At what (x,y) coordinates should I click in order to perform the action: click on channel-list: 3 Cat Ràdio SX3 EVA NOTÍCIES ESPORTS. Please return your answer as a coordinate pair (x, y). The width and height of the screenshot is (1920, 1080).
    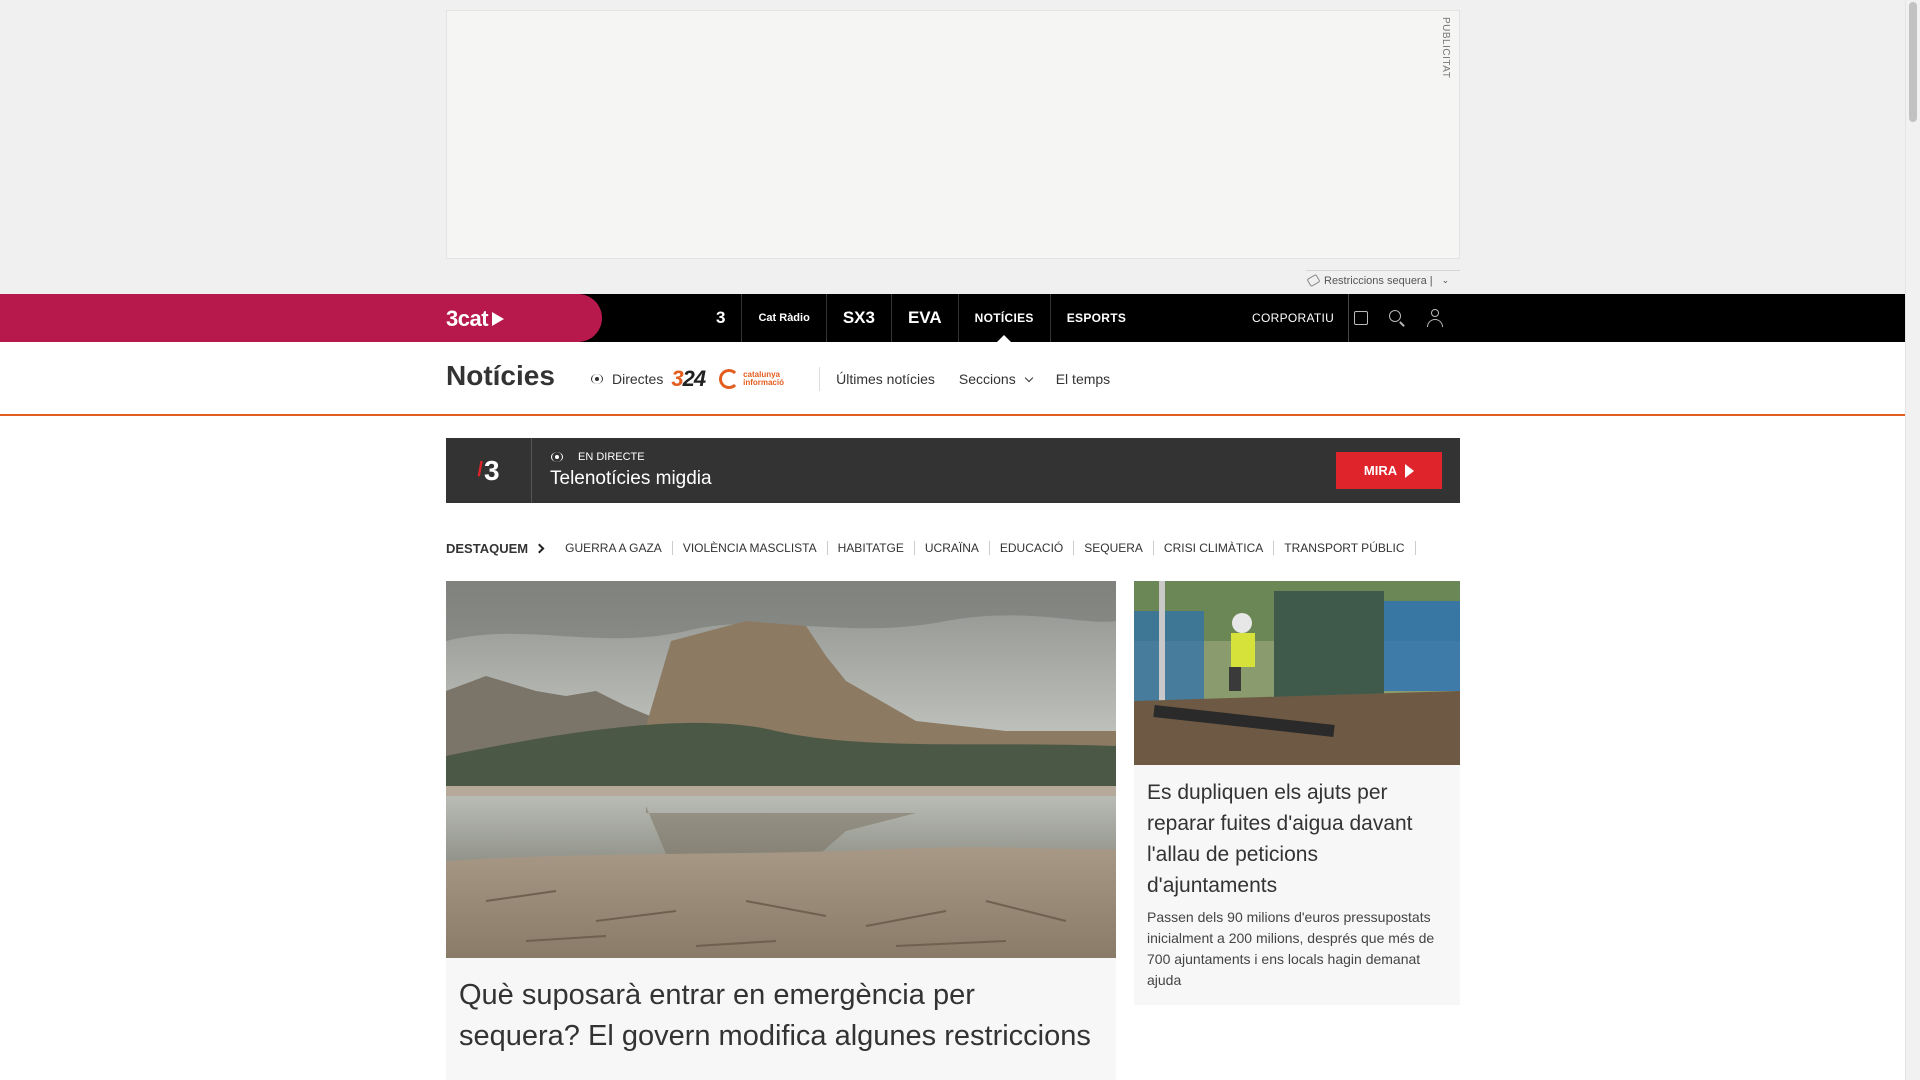
    Looking at the image, I should click on (921, 318).